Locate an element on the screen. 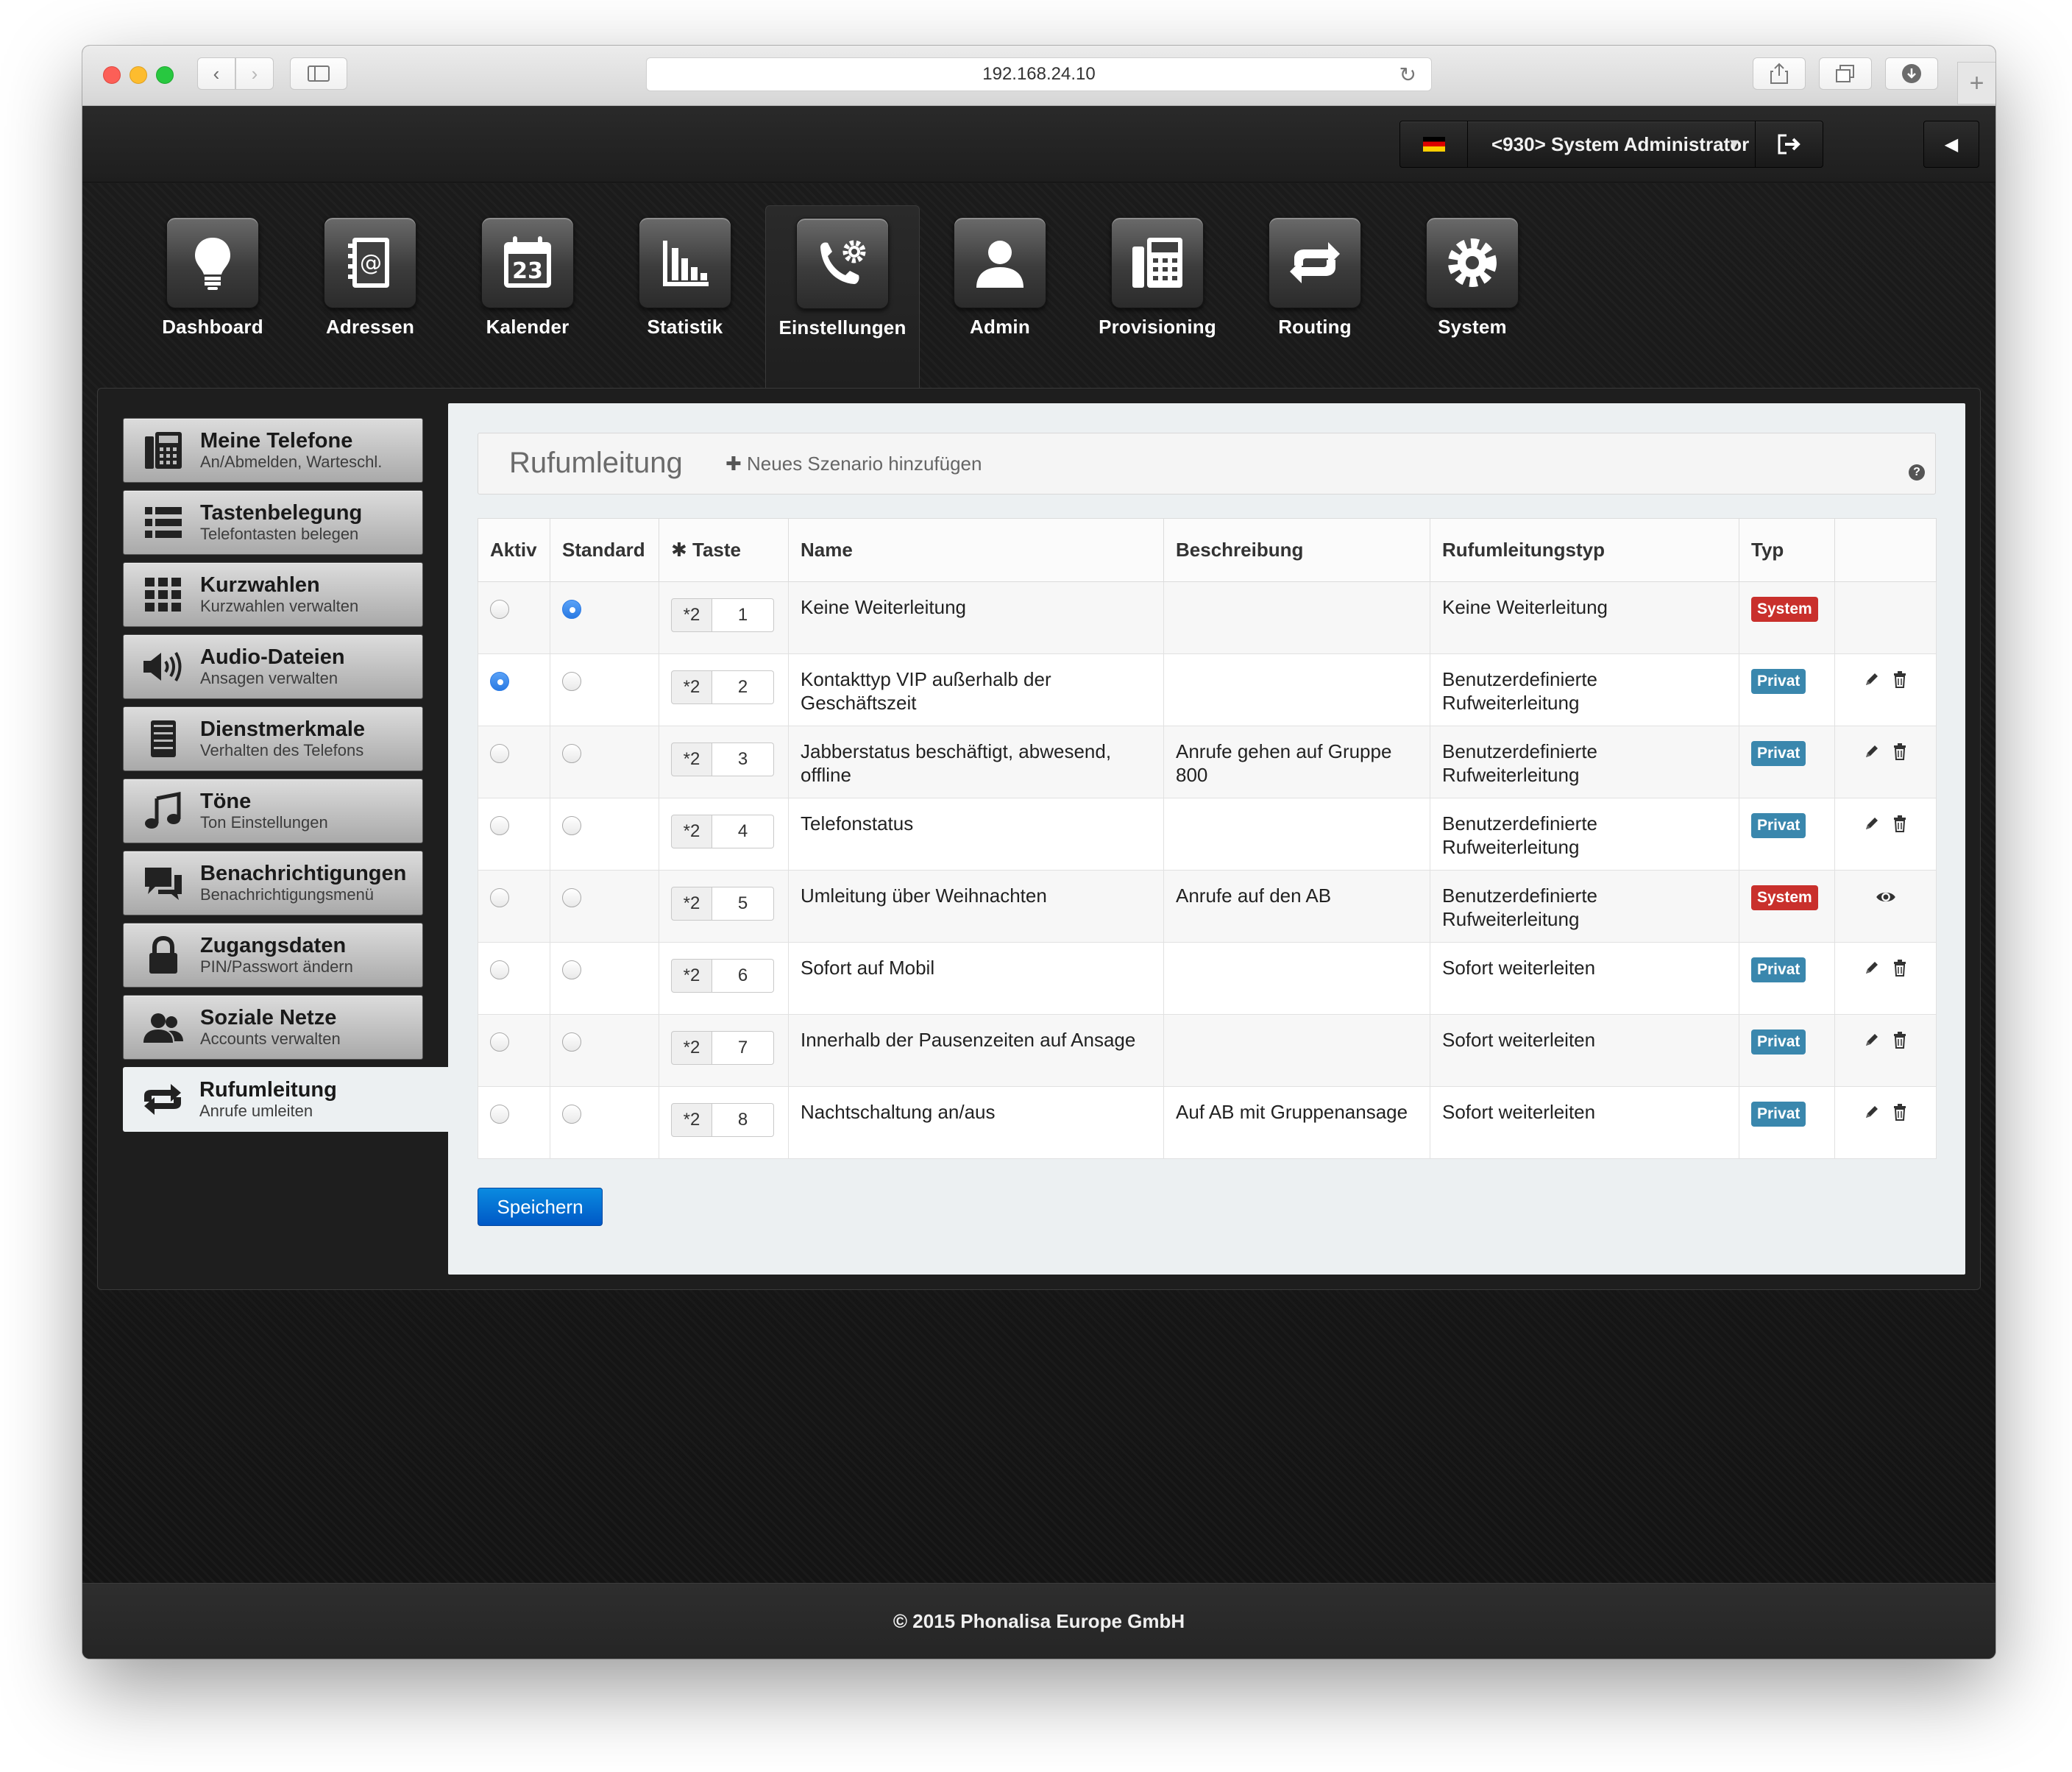 The width and height of the screenshot is (2072, 1772). url-text: 192.168.24.10 is located at coordinates (1039, 74).